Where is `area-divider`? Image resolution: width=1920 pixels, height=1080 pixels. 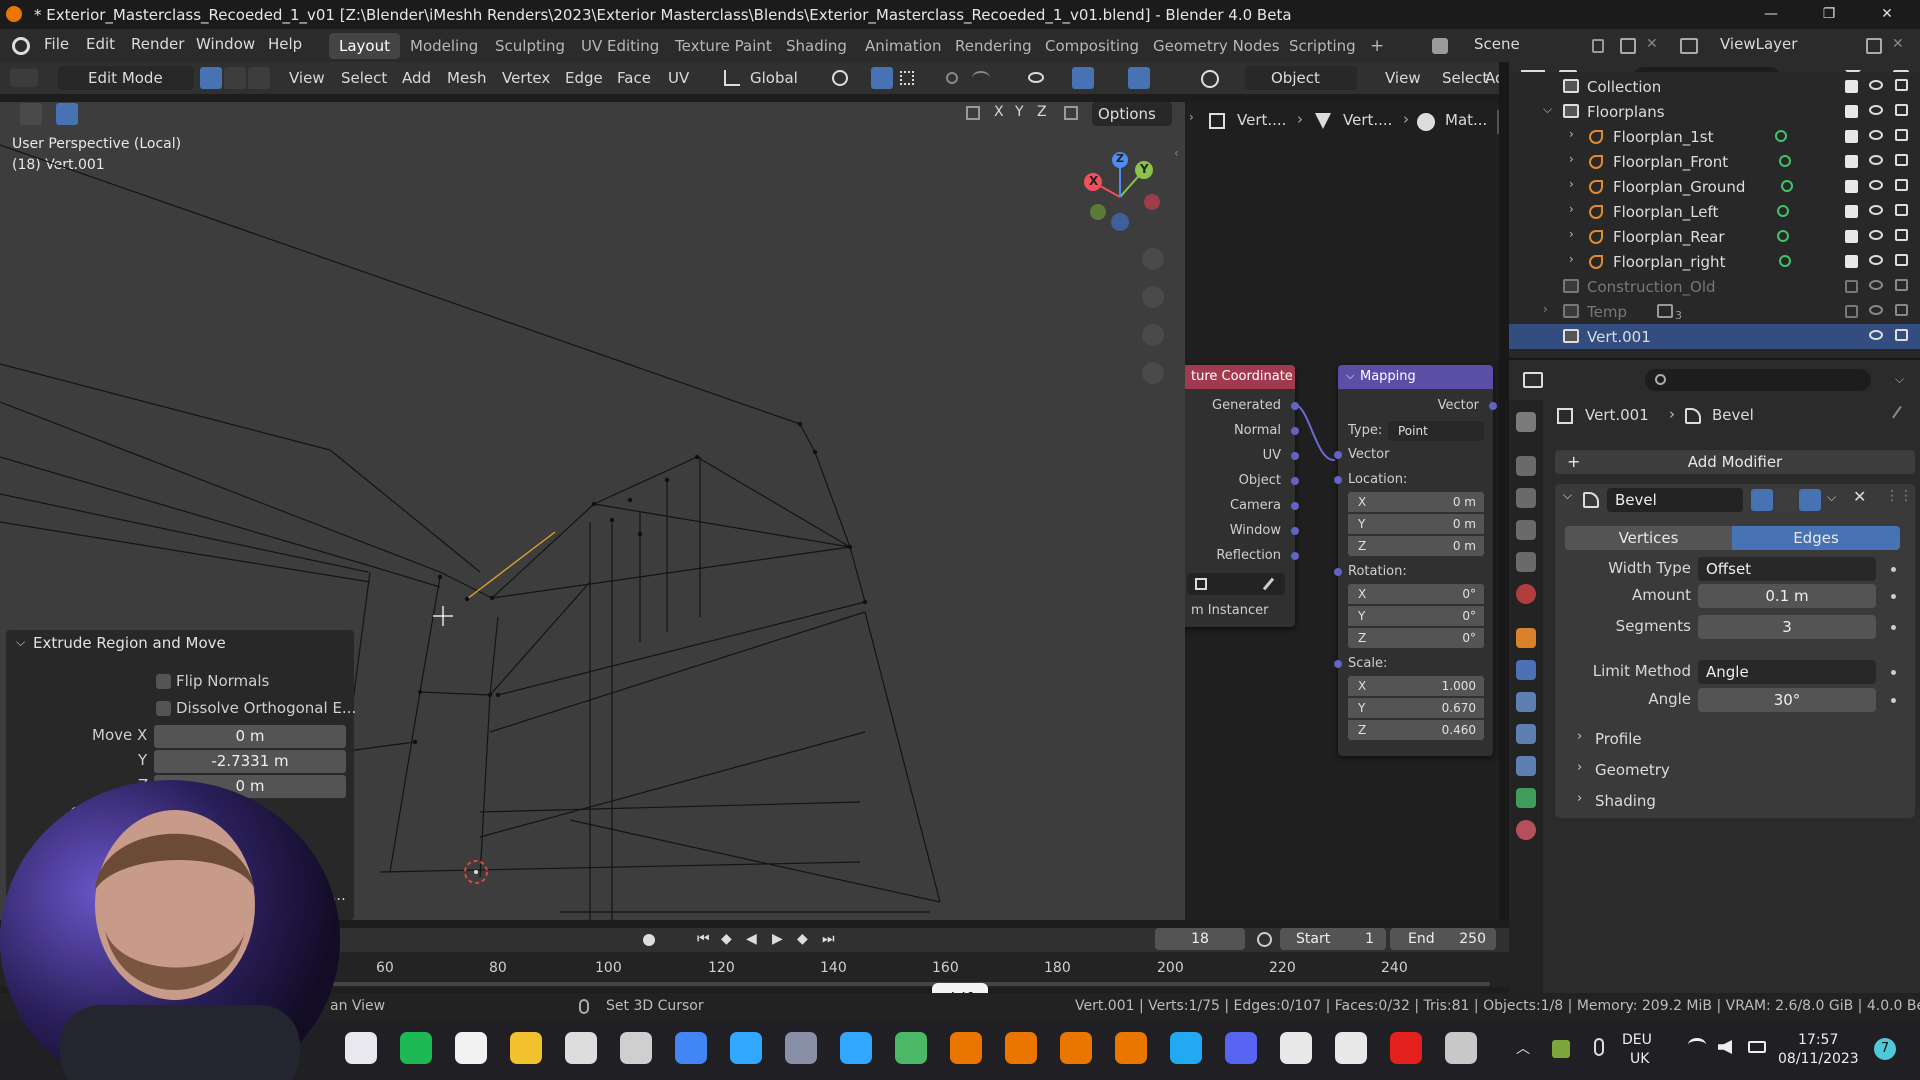
area-divider is located at coordinates (1504, 491).